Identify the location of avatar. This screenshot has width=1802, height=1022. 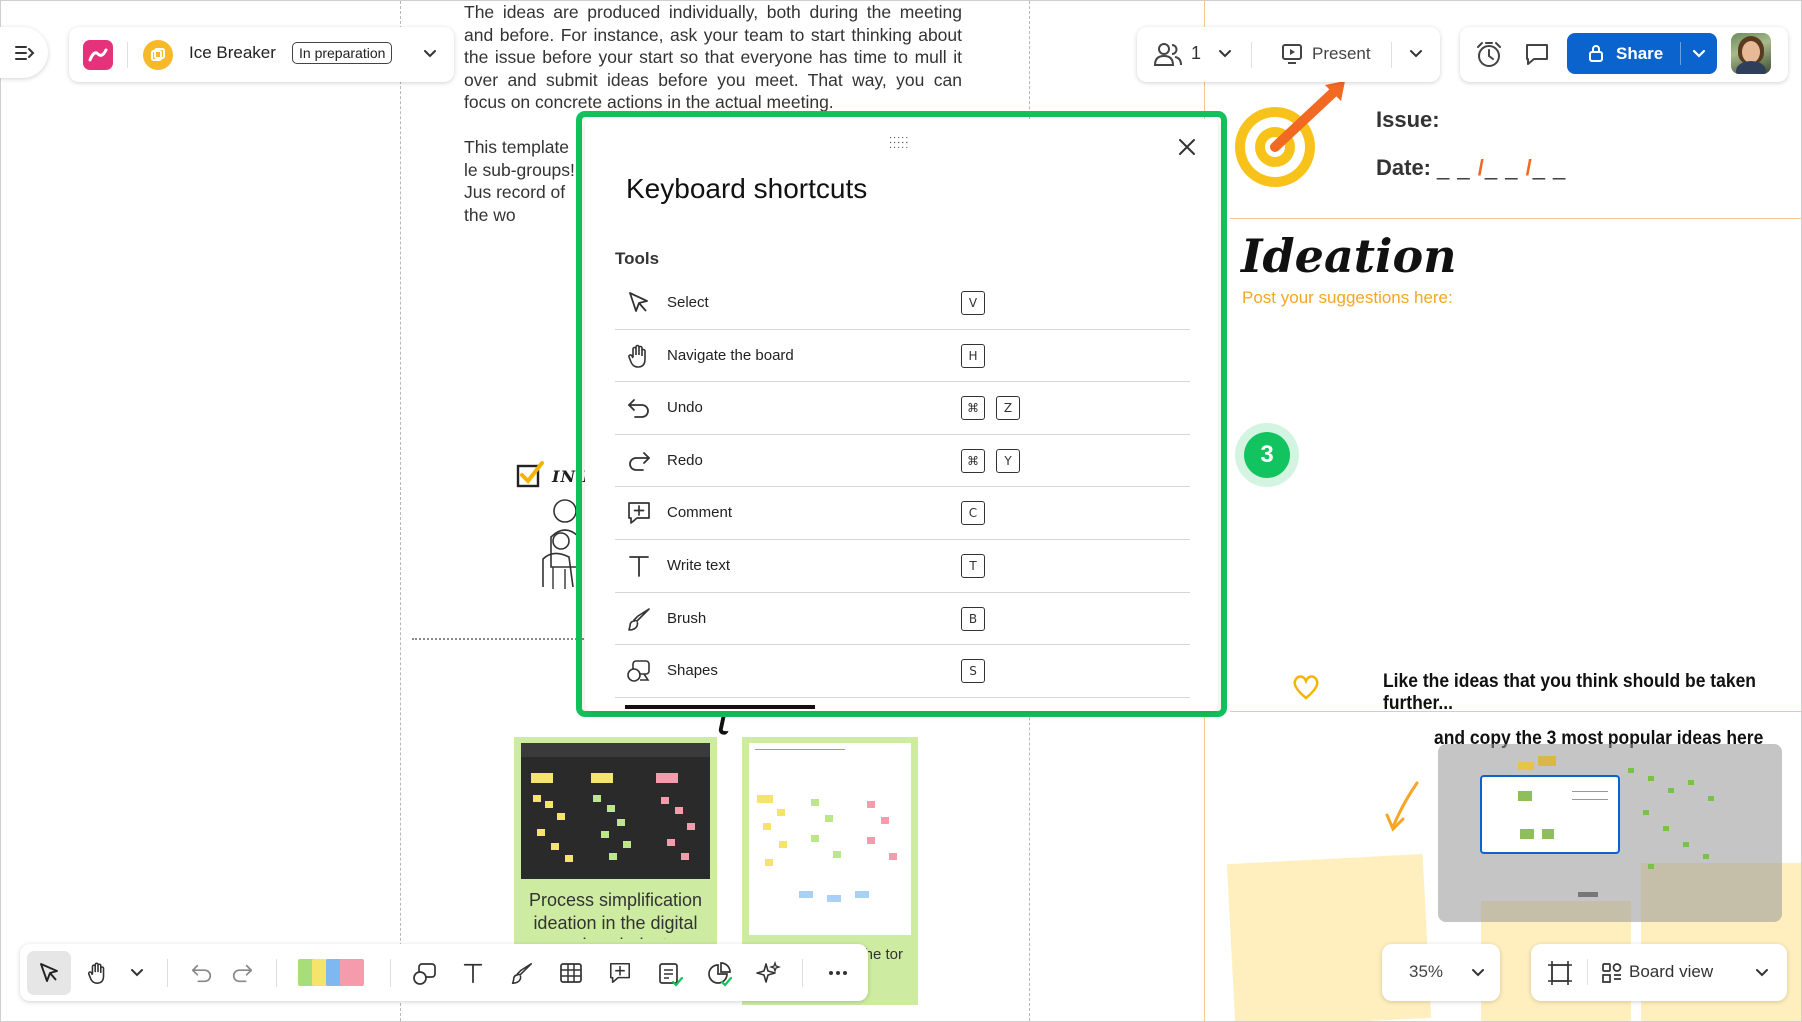
(1751, 53).